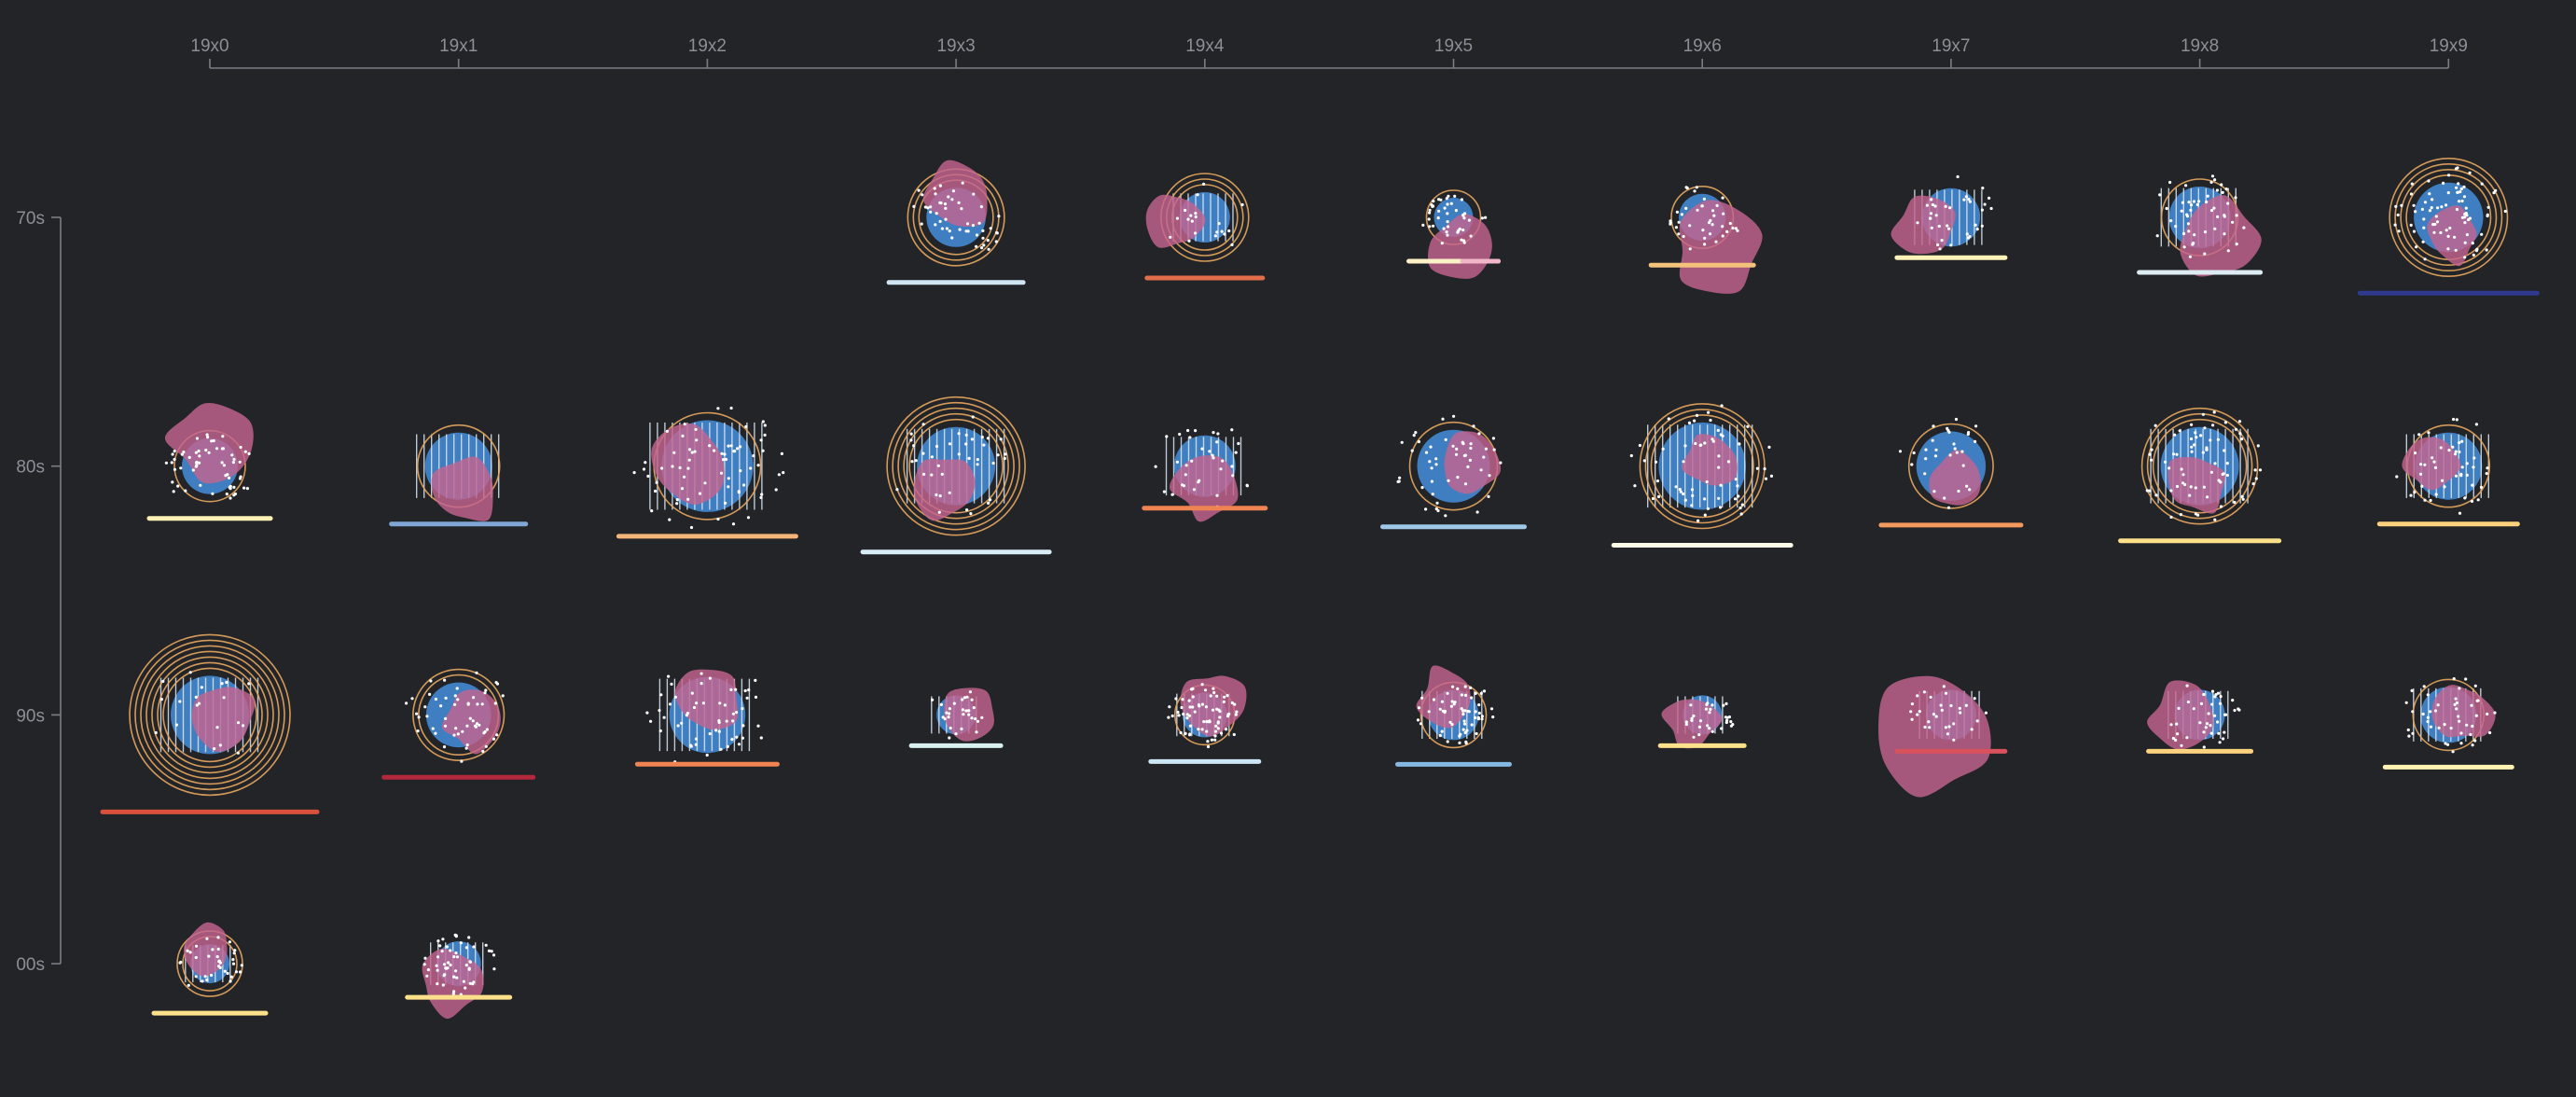 Image resolution: width=2576 pixels, height=1097 pixels. Describe the element at coordinates (2463, 711) in the screenshot. I see `anomaly-blob` at that location.